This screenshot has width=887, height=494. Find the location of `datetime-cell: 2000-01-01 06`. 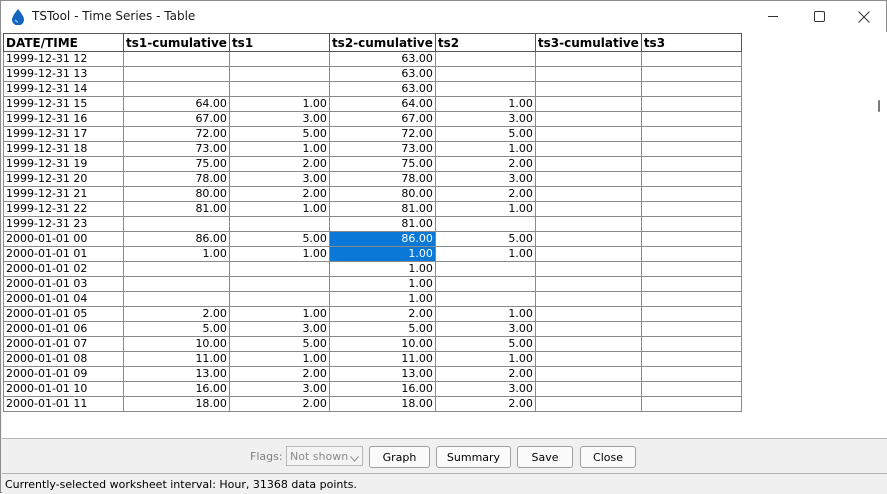

datetime-cell: 2000-01-01 06 is located at coordinates (63, 329).